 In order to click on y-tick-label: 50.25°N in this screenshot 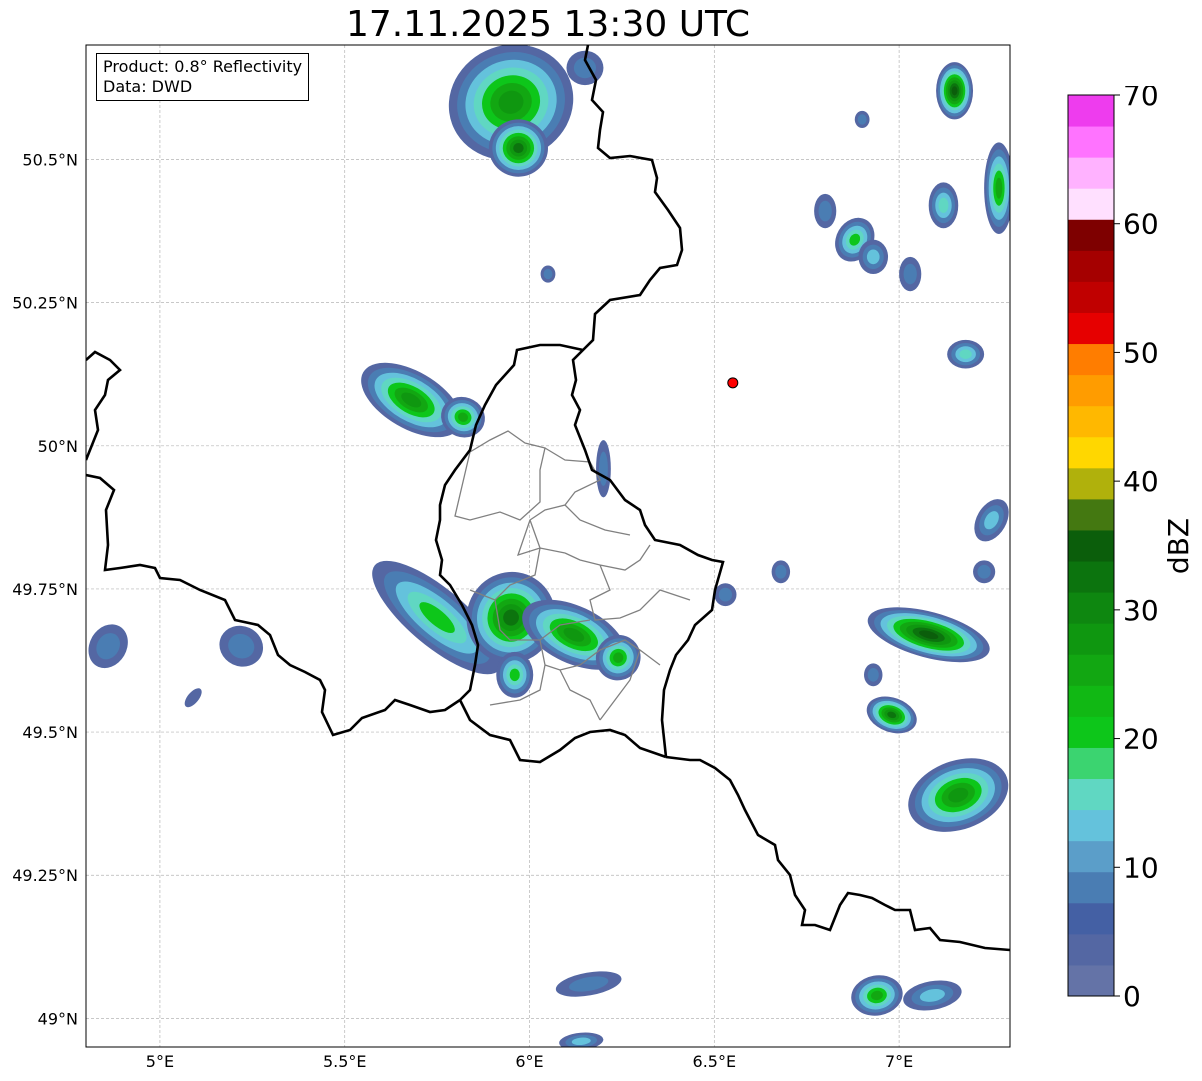, I will do `click(45, 303)`.